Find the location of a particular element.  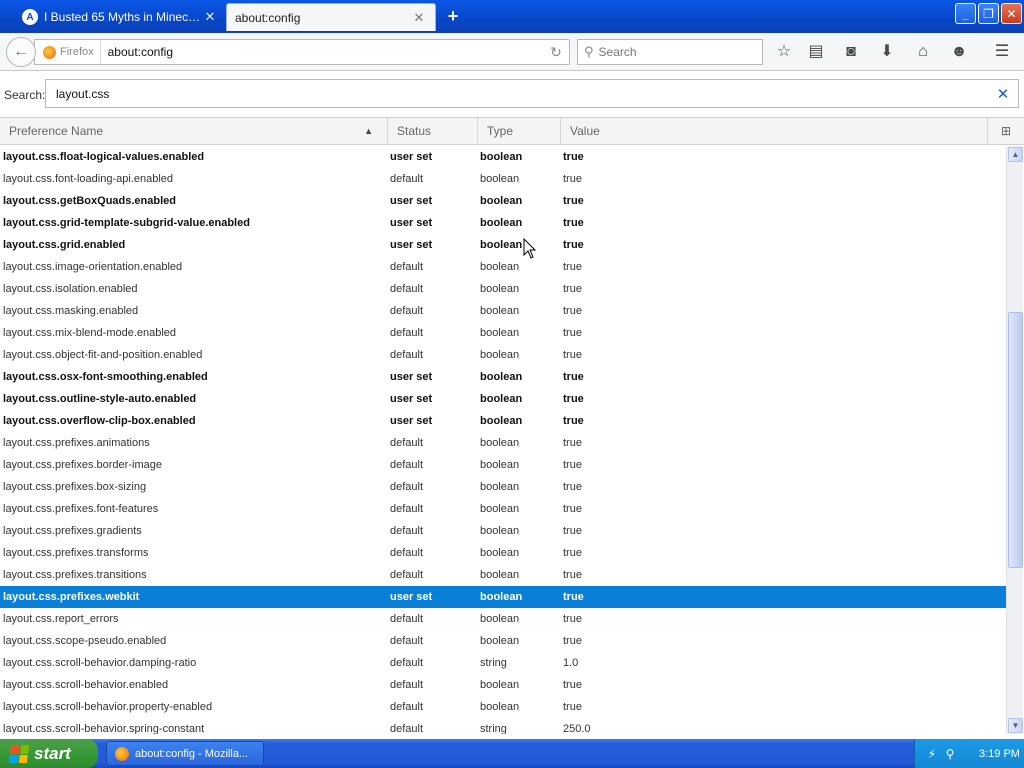

column-header-status: Status is located at coordinates (433, 131).